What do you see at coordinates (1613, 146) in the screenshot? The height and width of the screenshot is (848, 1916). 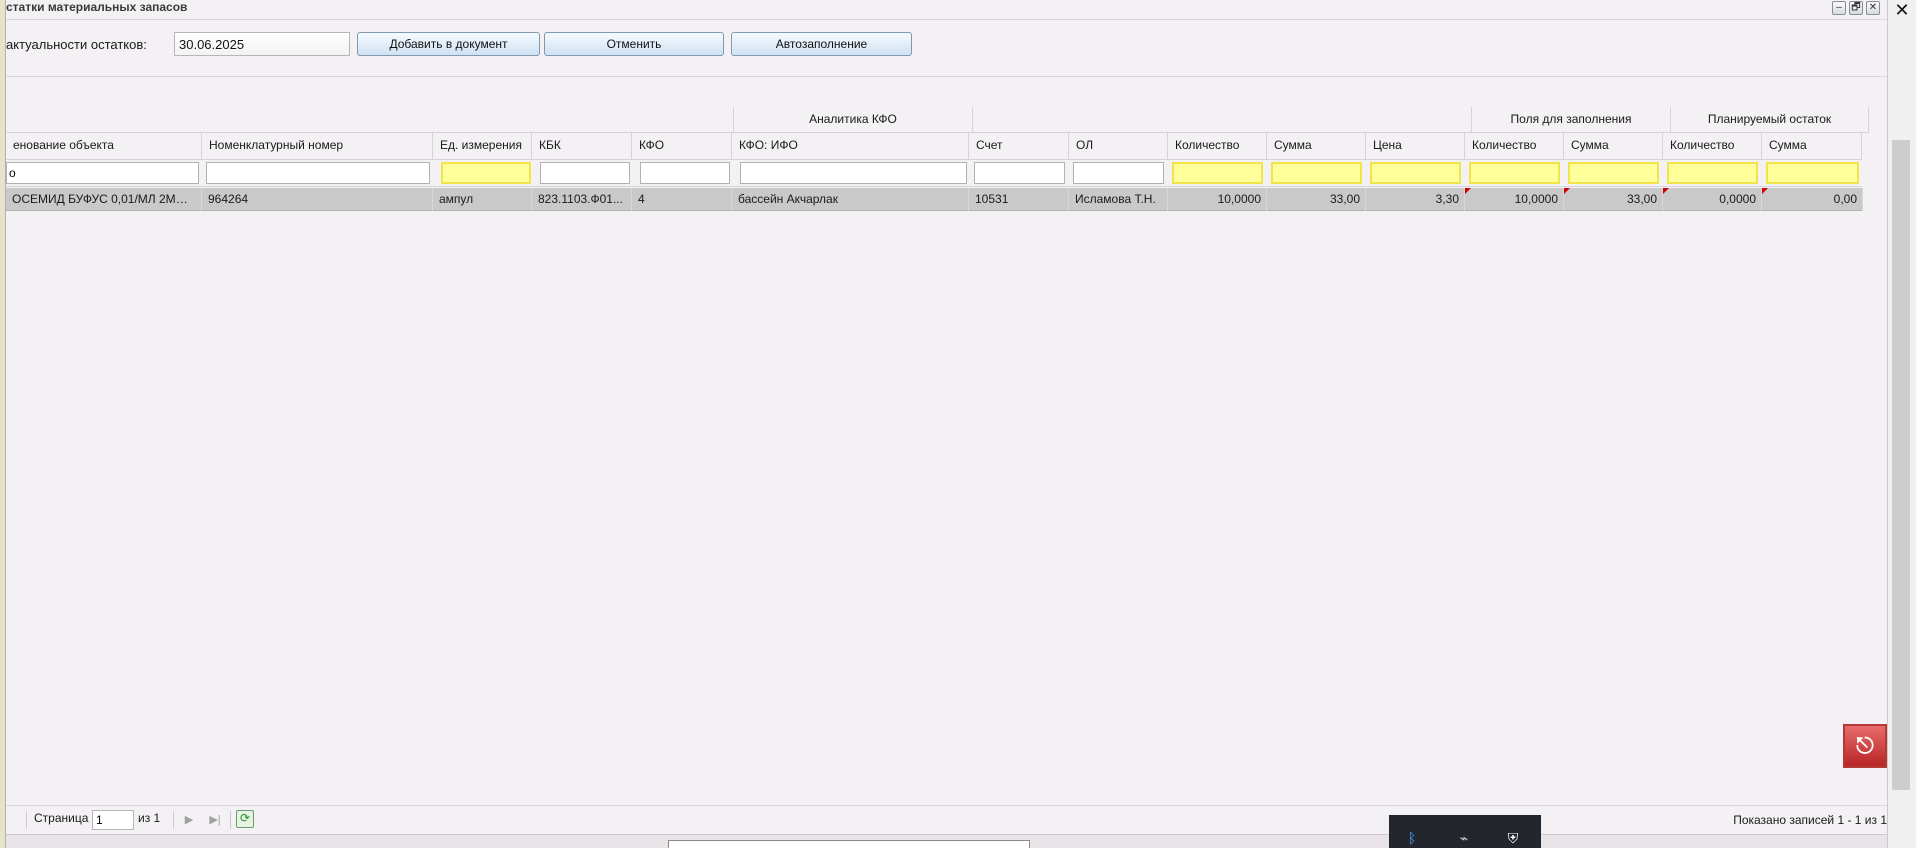 I see `col-fill-sum: Сумма` at bounding box center [1613, 146].